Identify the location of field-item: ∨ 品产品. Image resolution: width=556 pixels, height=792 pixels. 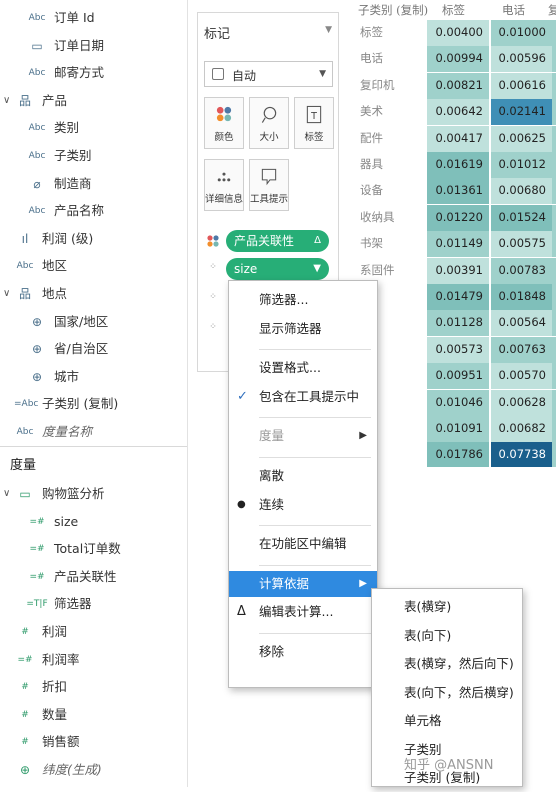
(93, 101).